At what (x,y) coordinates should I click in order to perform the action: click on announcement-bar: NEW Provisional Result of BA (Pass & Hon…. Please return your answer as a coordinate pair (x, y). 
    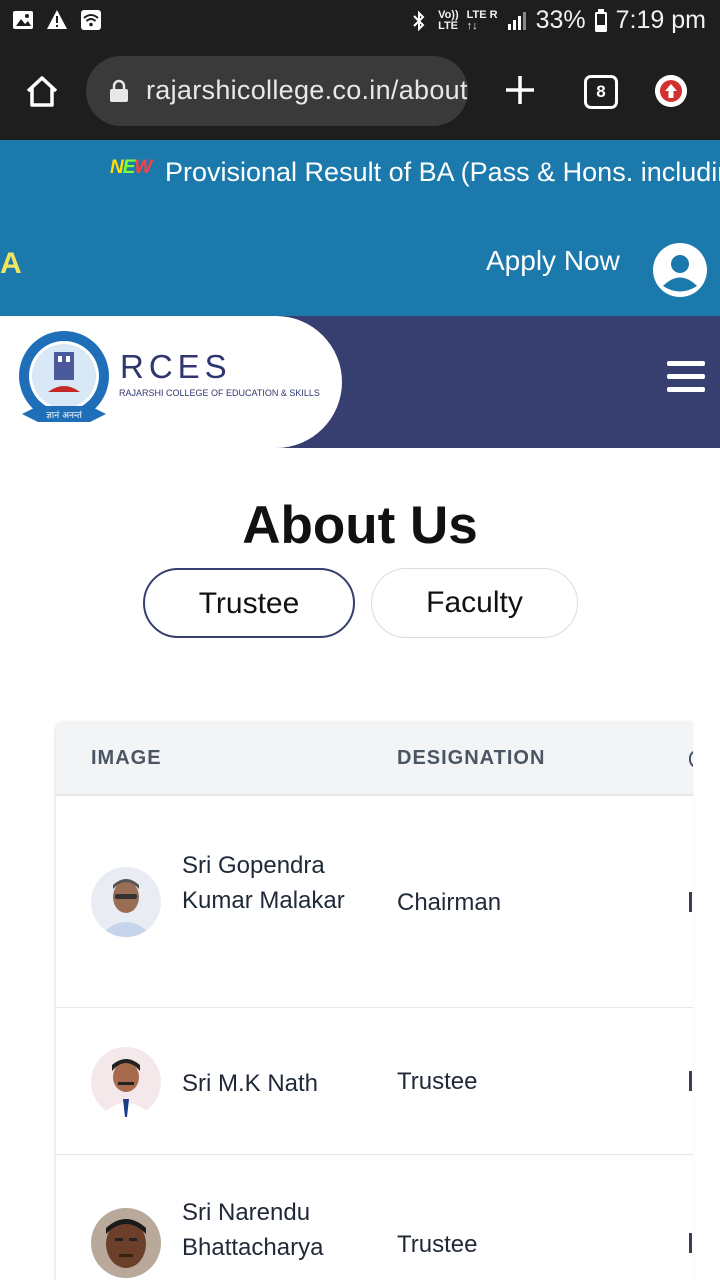
    Looking at the image, I should click on (360, 228).